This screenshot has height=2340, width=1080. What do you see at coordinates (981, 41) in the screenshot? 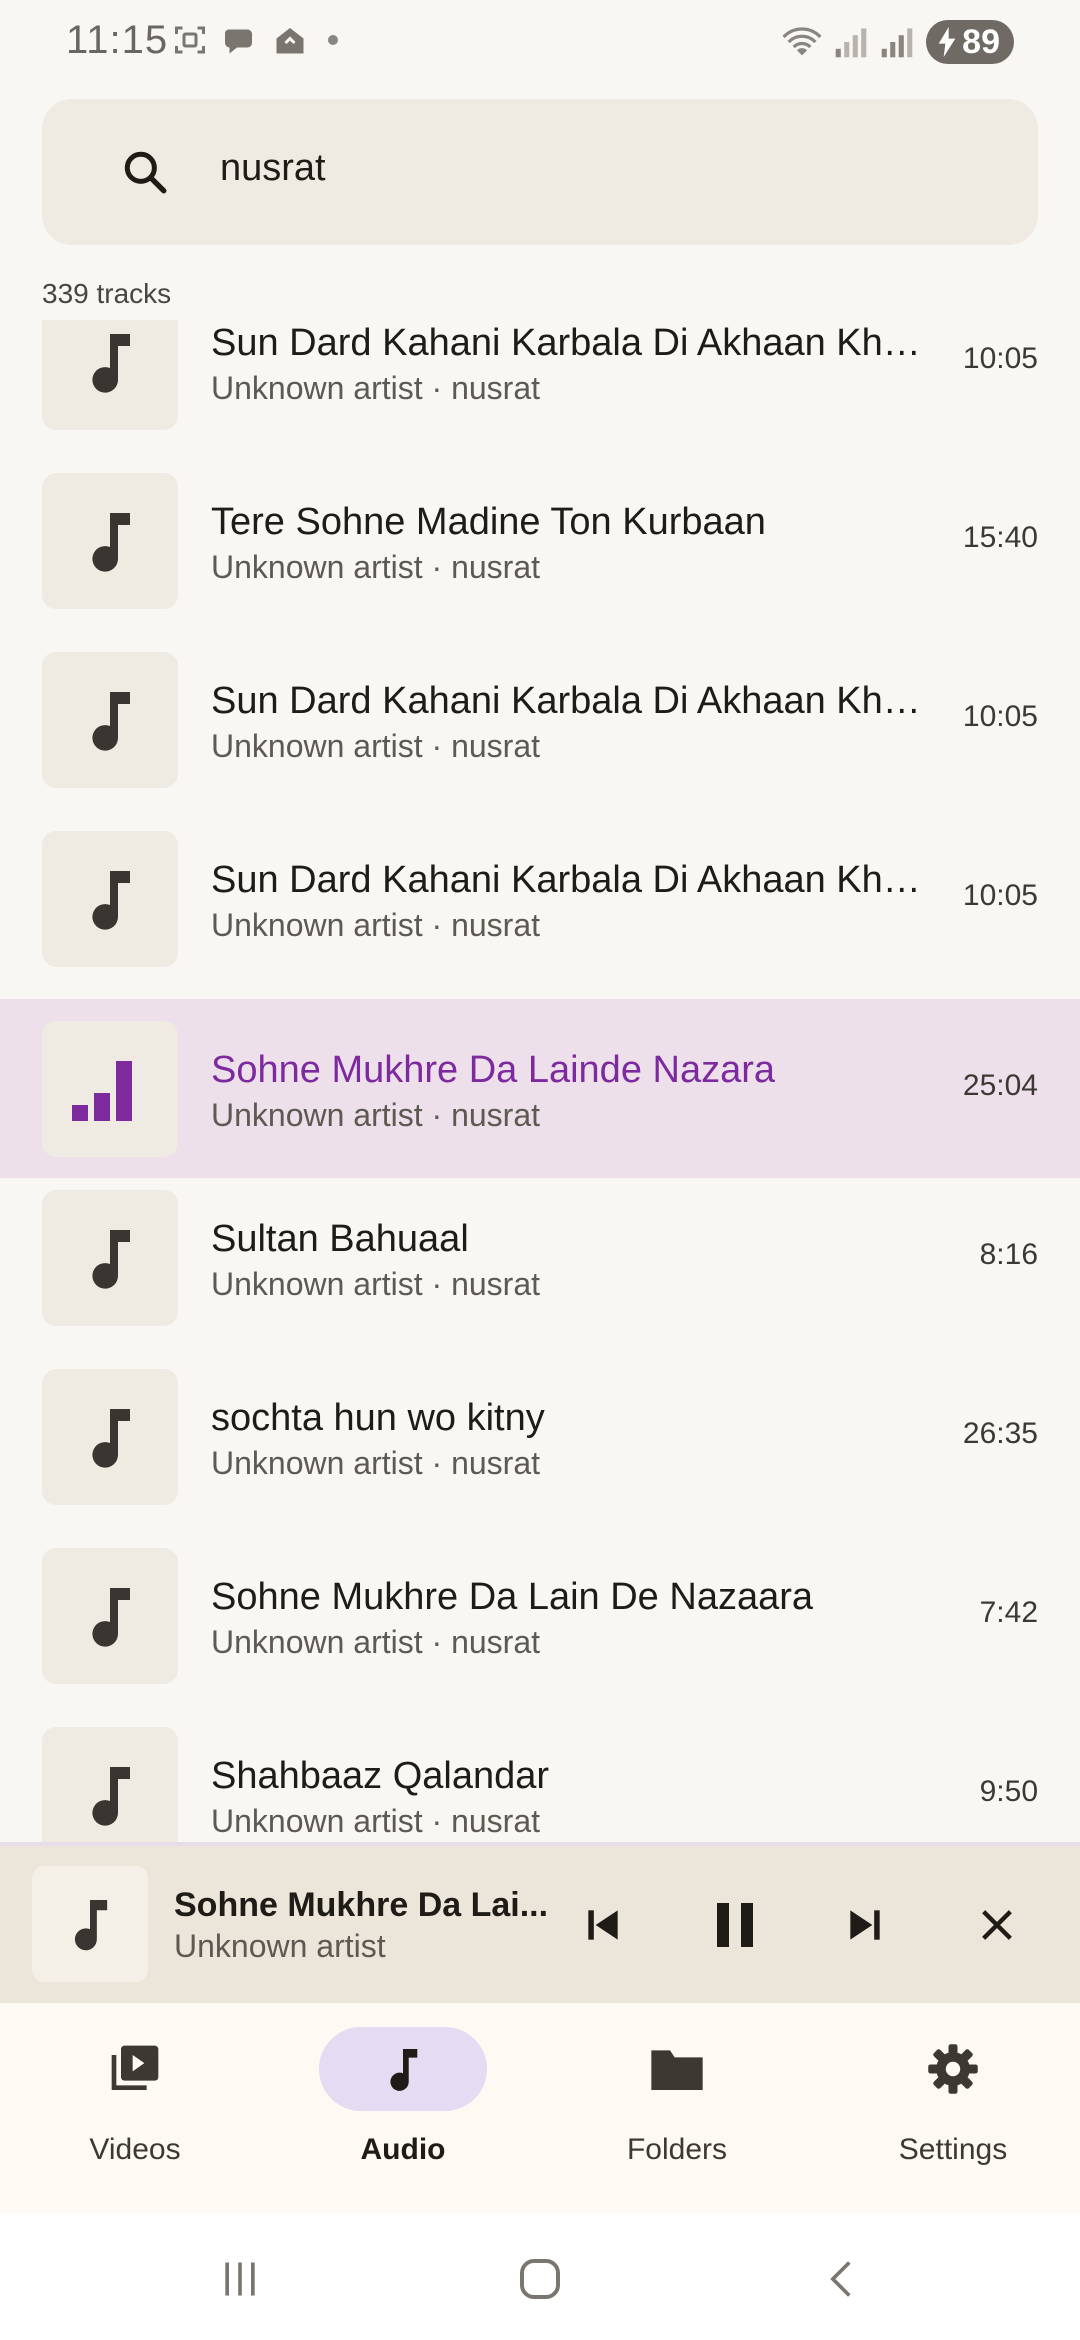
I see `battery-level: 89` at bounding box center [981, 41].